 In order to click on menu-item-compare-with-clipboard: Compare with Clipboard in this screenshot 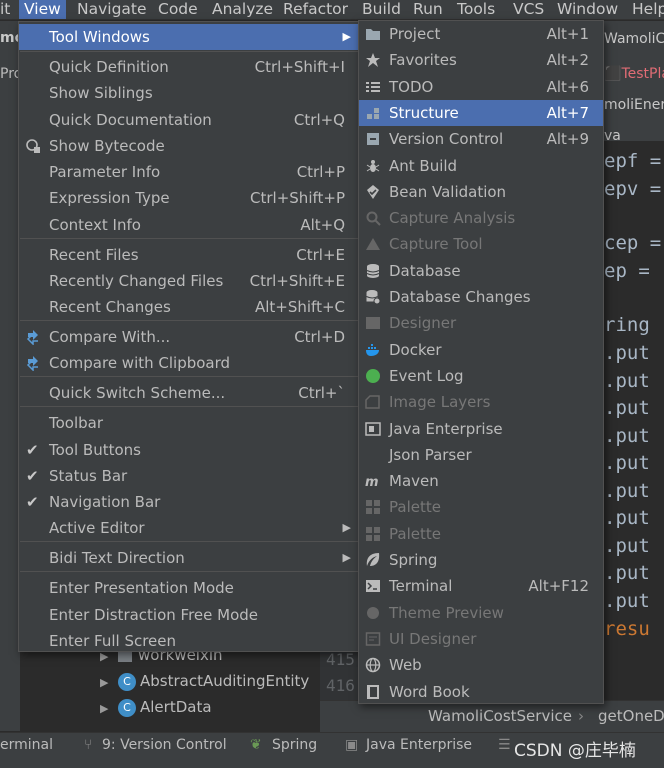, I will do `click(189, 363)`.